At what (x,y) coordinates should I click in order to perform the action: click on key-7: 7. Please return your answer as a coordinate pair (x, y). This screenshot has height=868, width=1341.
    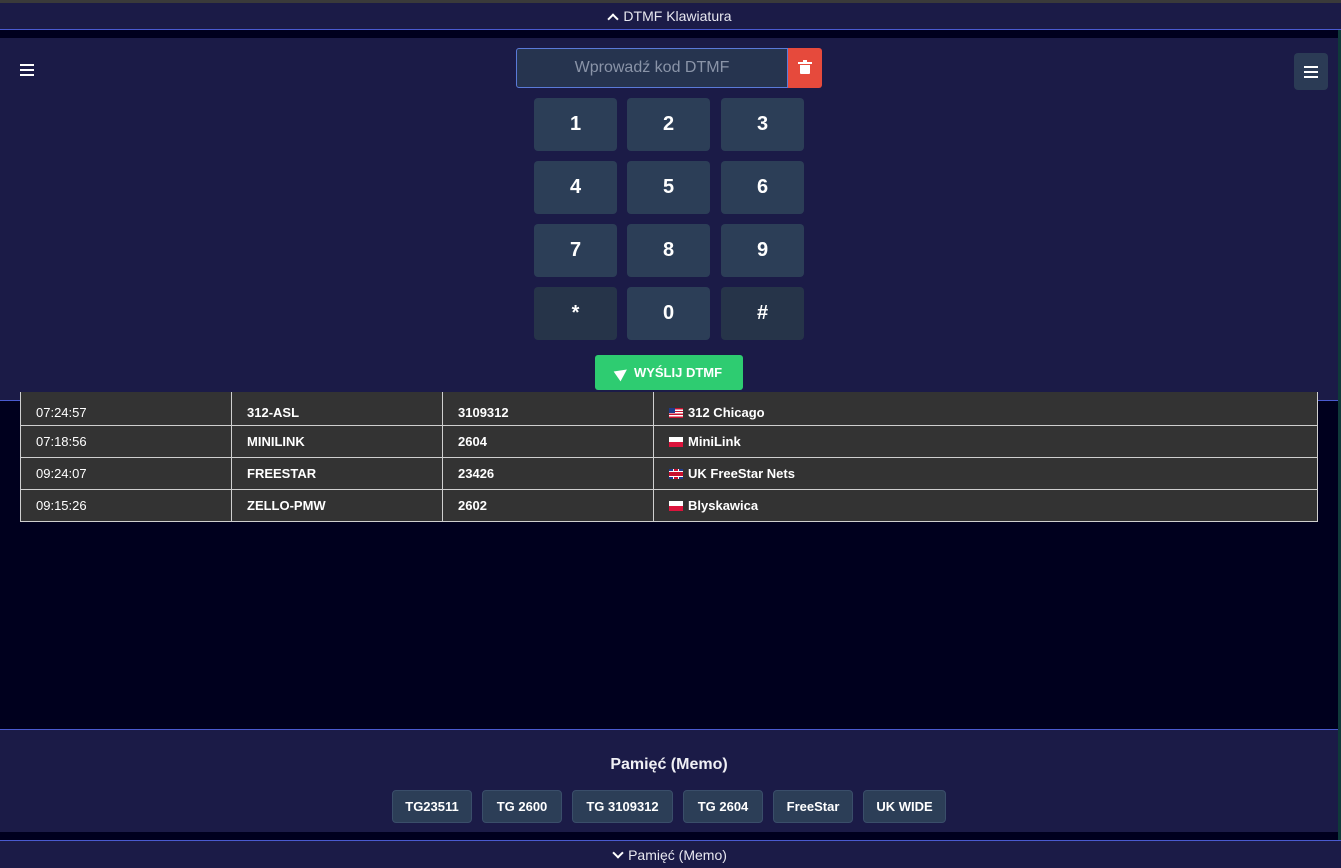
    Looking at the image, I should click on (575, 250).